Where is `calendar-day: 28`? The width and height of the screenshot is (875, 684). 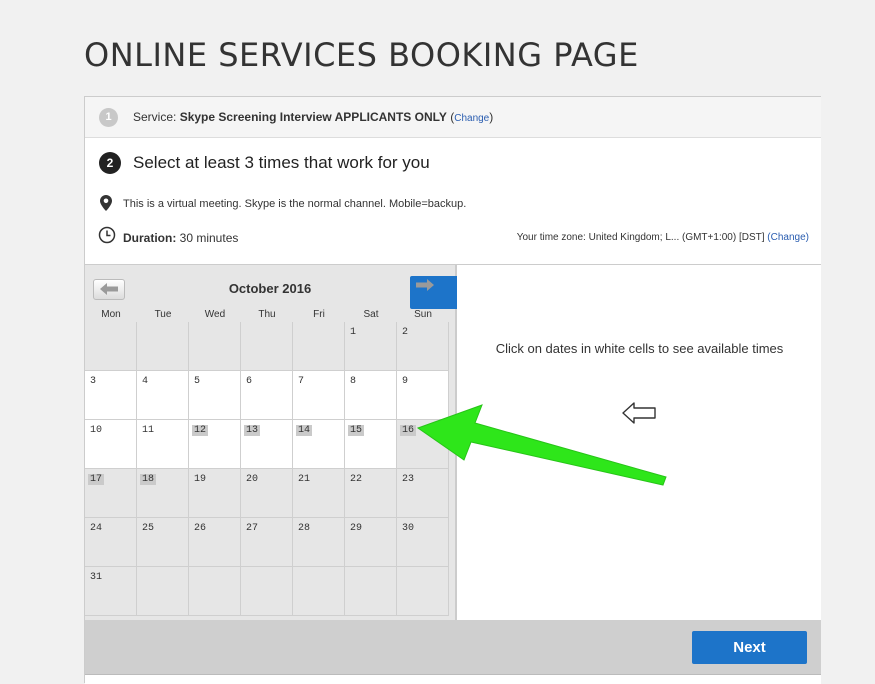 calendar-day: 28 is located at coordinates (319, 542).